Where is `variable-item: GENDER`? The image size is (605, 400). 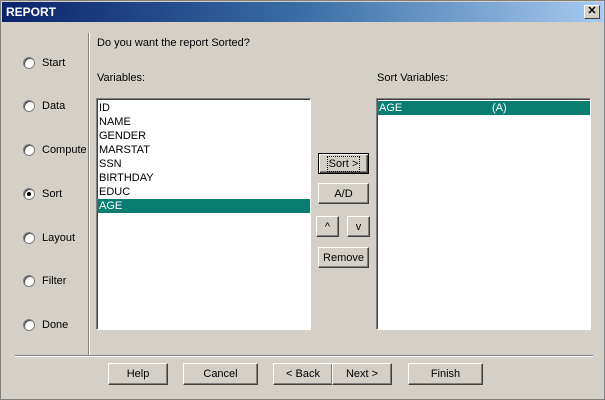 variable-item: GENDER is located at coordinates (203, 136).